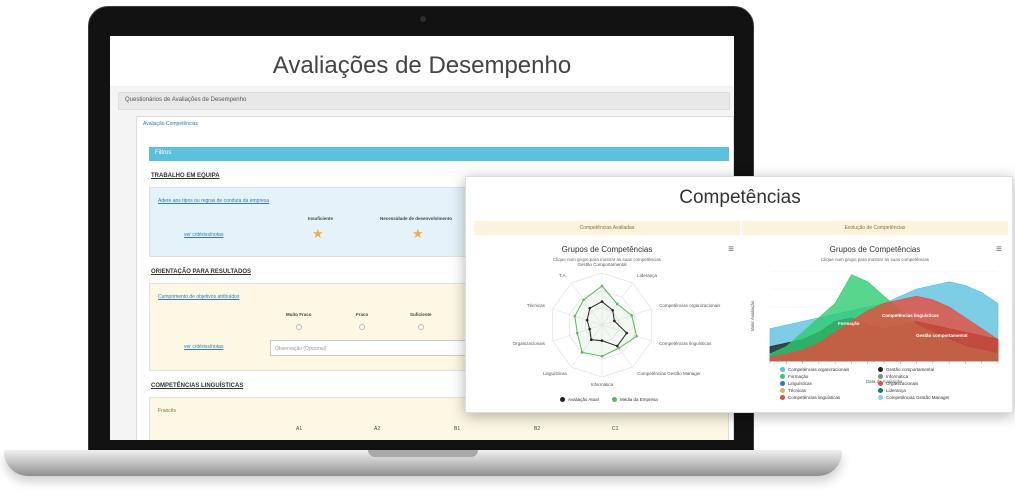 This screenshot has width=1015, height=493. I want to click on section-title-competencias-linguisticas: COMPETÊNCIAS LINGUÍSTICAS, so click(197, 386).